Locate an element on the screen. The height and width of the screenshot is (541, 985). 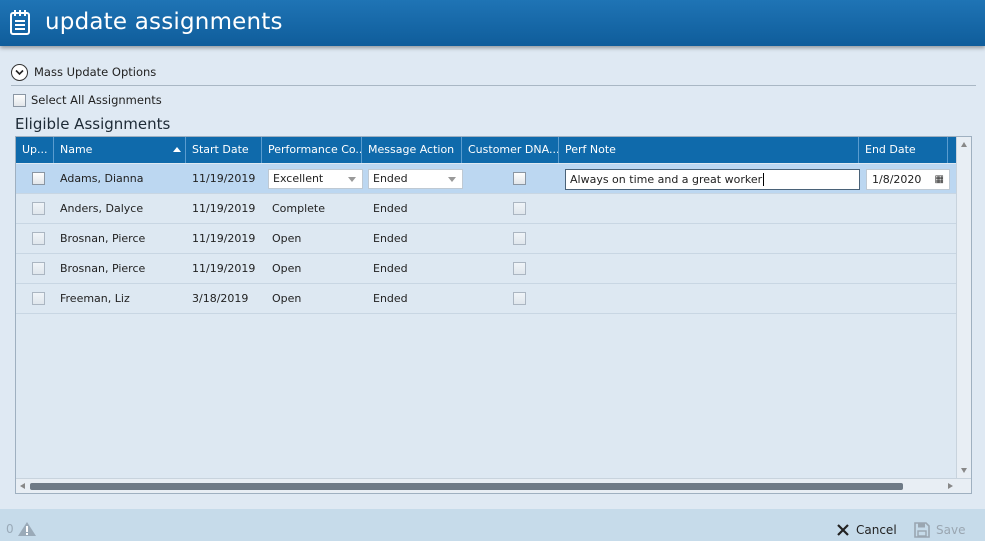
calendar-icon: ▦ is located at coordinates (939, 179).